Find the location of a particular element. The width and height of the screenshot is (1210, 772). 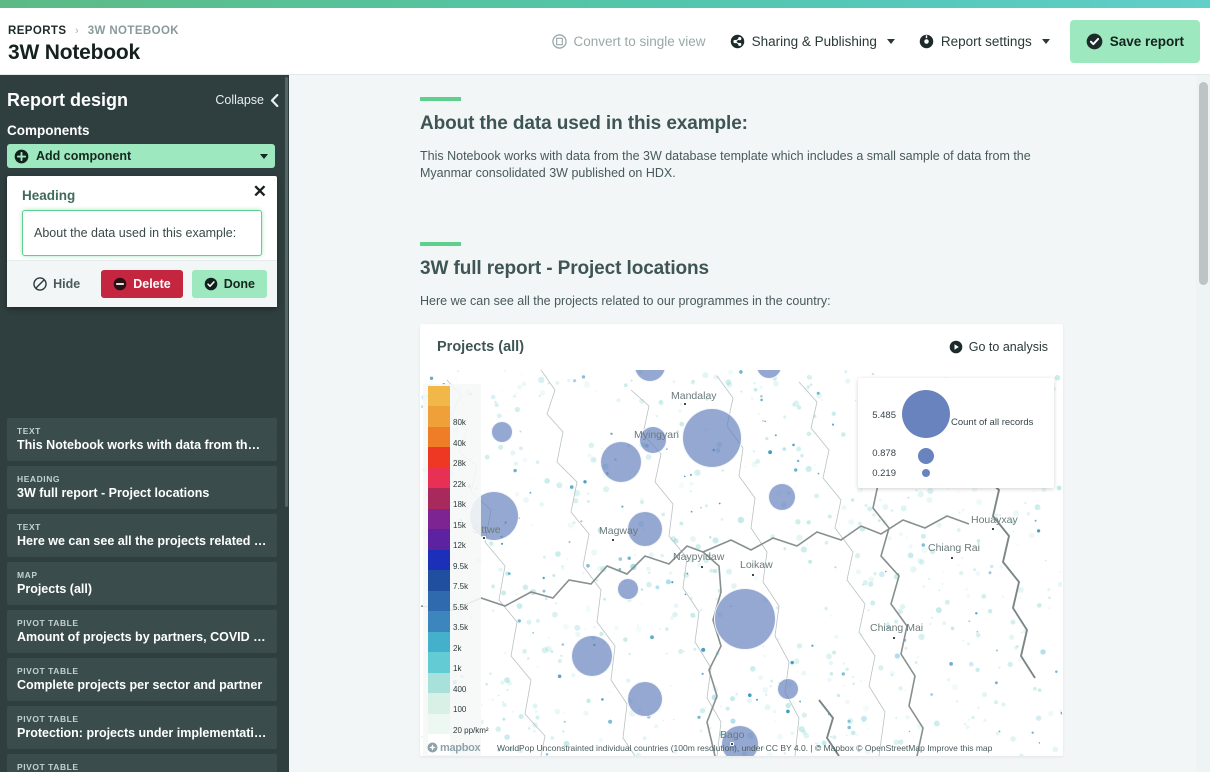

minus-circle-icon is located at coordinates (120, 284).